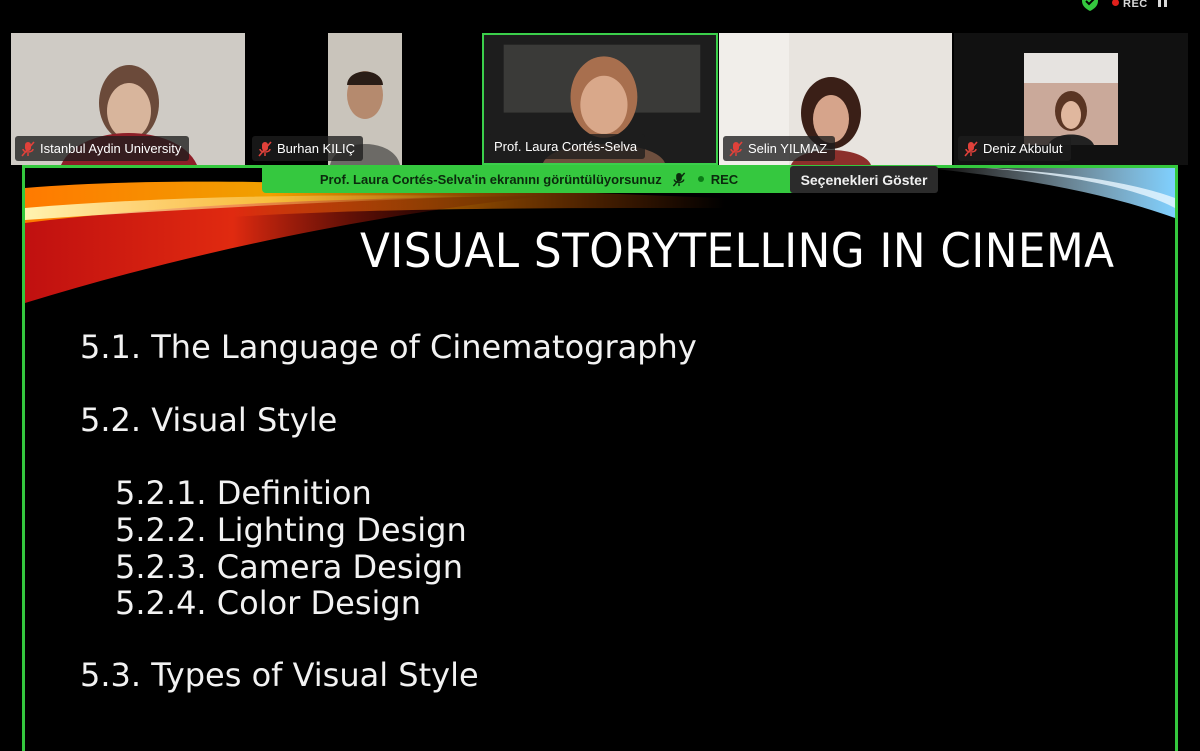 Image resolution: width=1200 pixels, height=751 pixels. Describe the element at coordinates (289, 567) in the screenshot. I see `outline-subitem: 5.2.3. Camera Design` at that location.